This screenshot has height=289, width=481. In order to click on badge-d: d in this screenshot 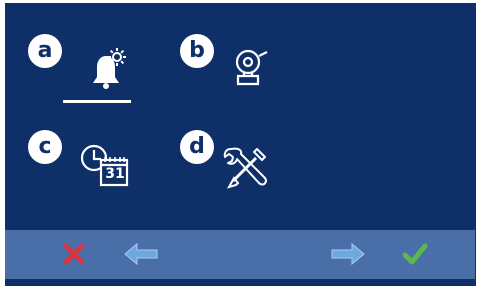, I will do `click(197, 147)`.